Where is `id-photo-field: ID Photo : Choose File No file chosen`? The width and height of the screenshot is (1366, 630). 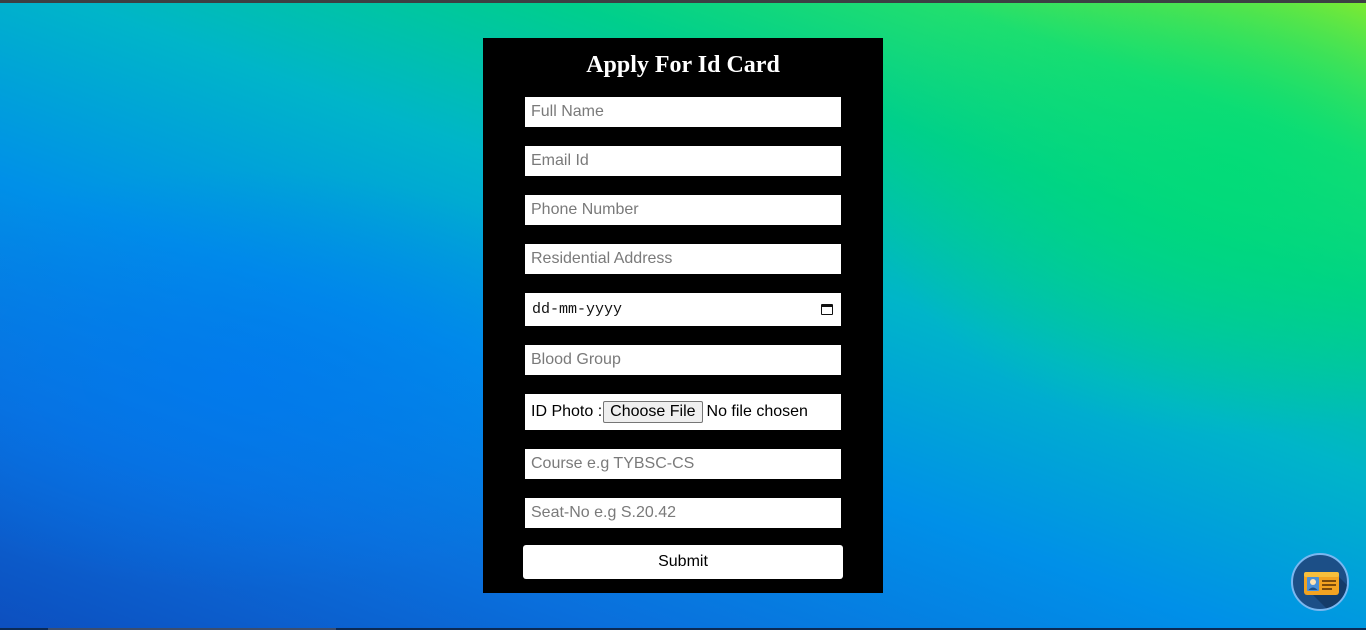
id-photo-field: ID Photo : Choose File No file chosen is located at coordinates (683, 412).